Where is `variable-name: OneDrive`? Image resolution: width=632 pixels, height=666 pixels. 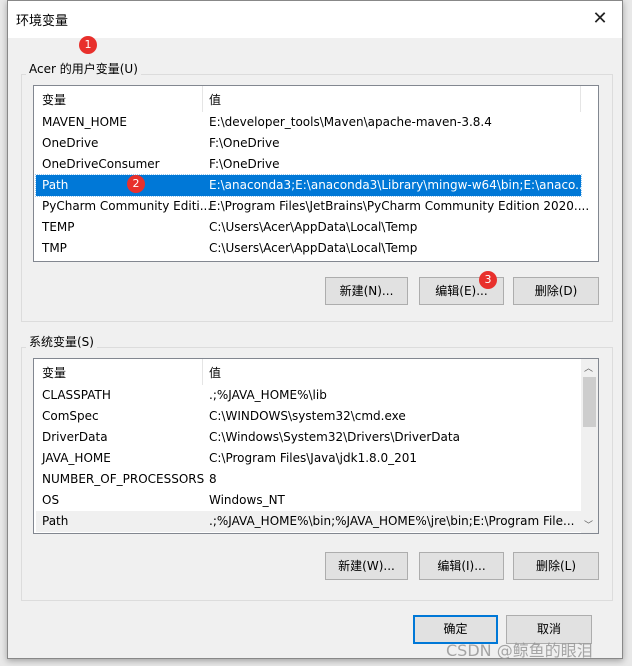
variable-name: OneDrive is located at coordinates (70, 143).